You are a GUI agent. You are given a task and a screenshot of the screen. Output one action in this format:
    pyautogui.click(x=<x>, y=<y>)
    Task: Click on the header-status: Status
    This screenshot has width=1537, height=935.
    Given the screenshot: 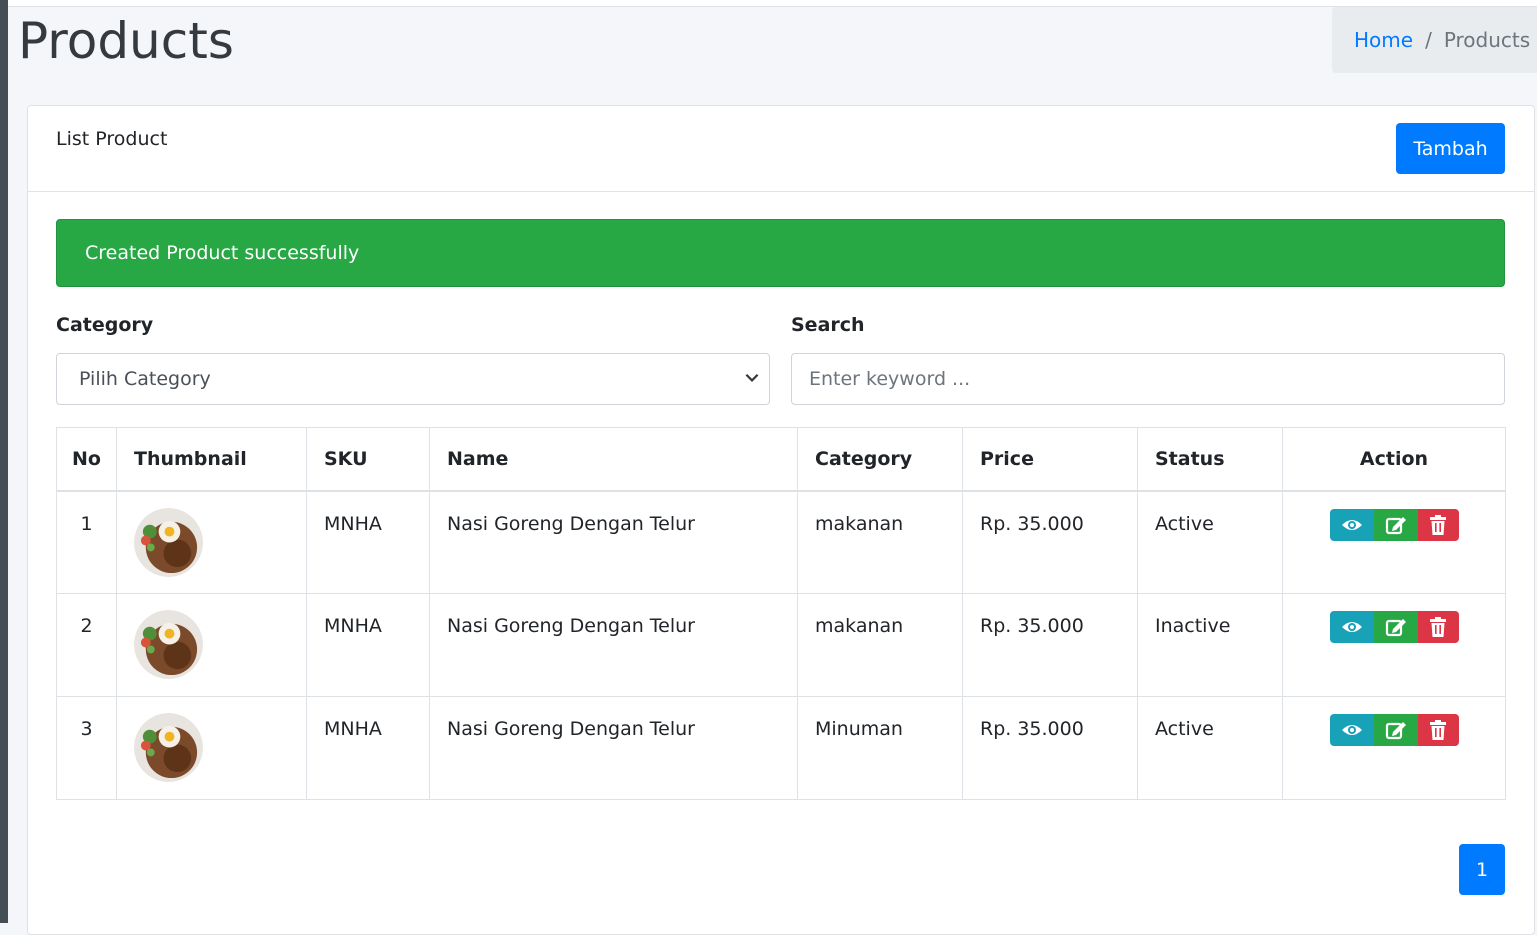 What is the action you would take?
    pyautogui.click(x=1210, y=459)
    